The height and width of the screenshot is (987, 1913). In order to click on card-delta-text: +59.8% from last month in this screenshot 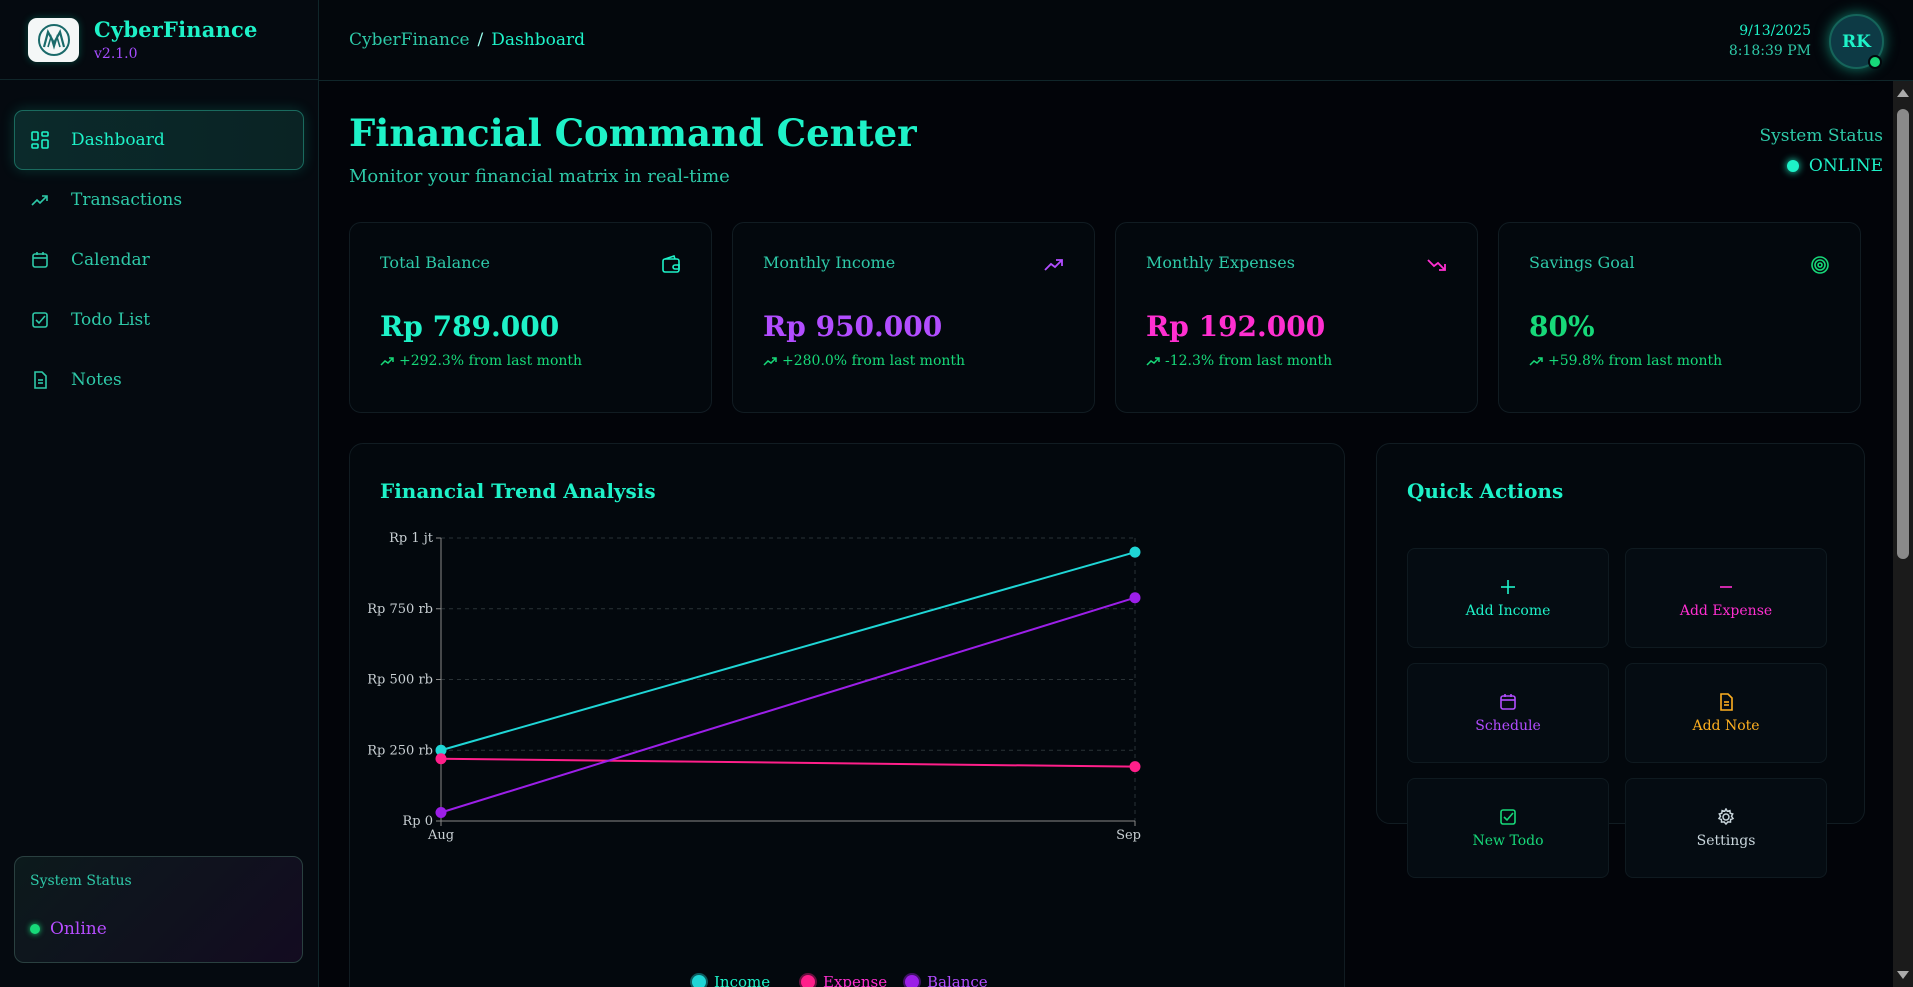, I will do `click(1635, 361)`.